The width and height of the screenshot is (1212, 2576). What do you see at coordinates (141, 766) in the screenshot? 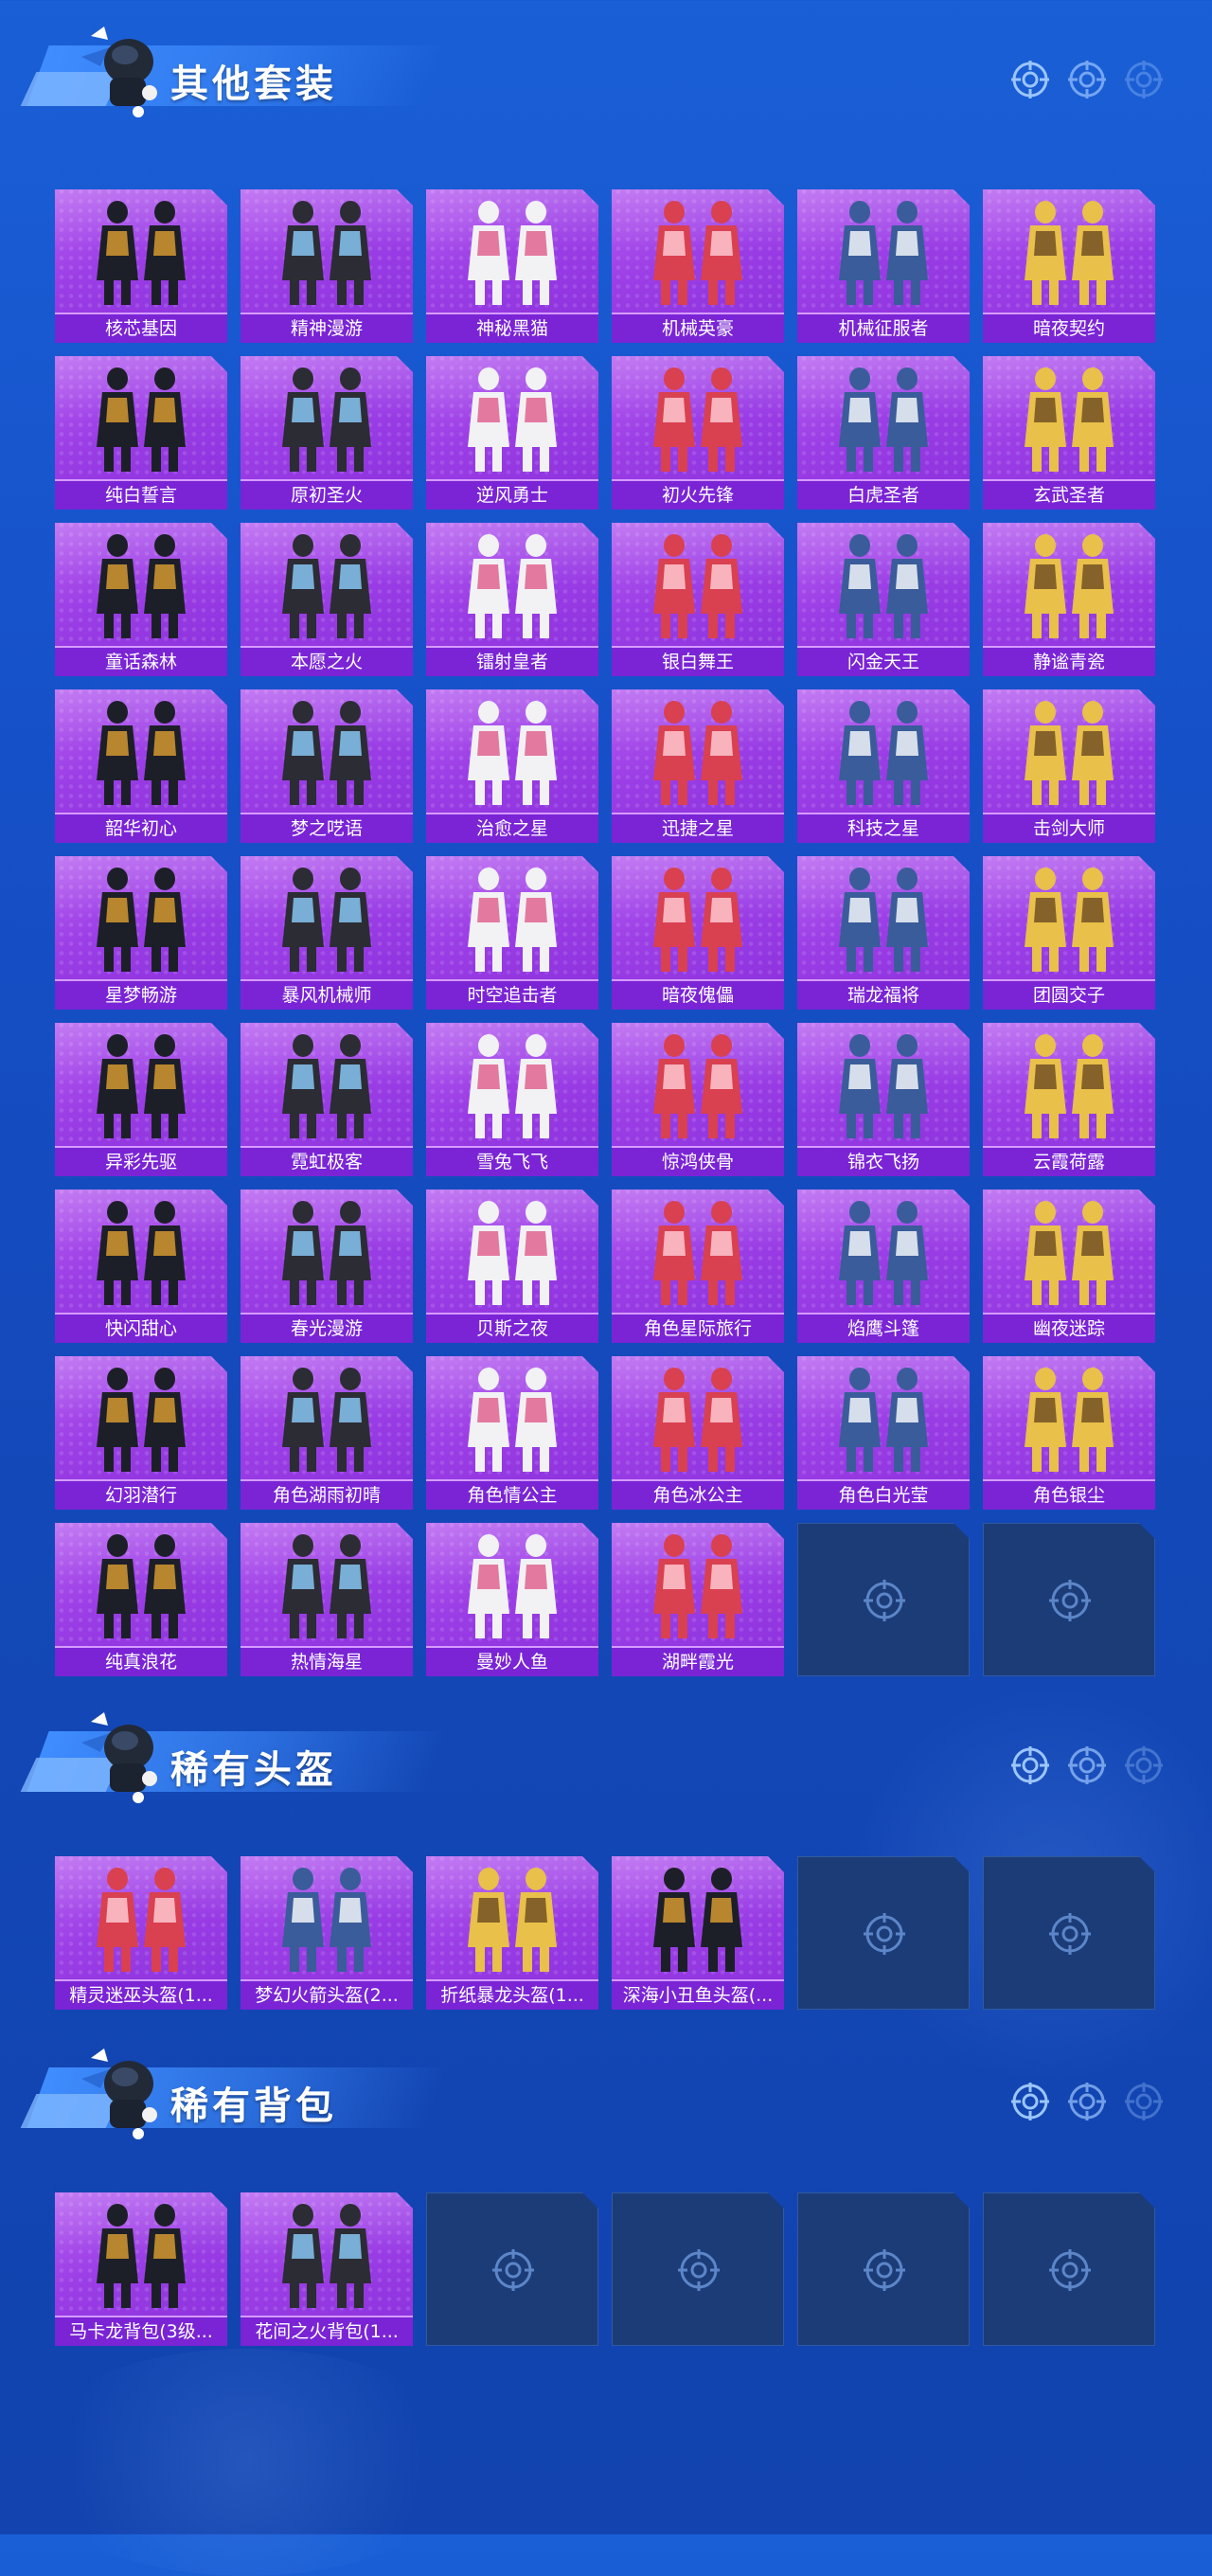
I see `item-card: 韶华初心` at bounding box center [141, 766].